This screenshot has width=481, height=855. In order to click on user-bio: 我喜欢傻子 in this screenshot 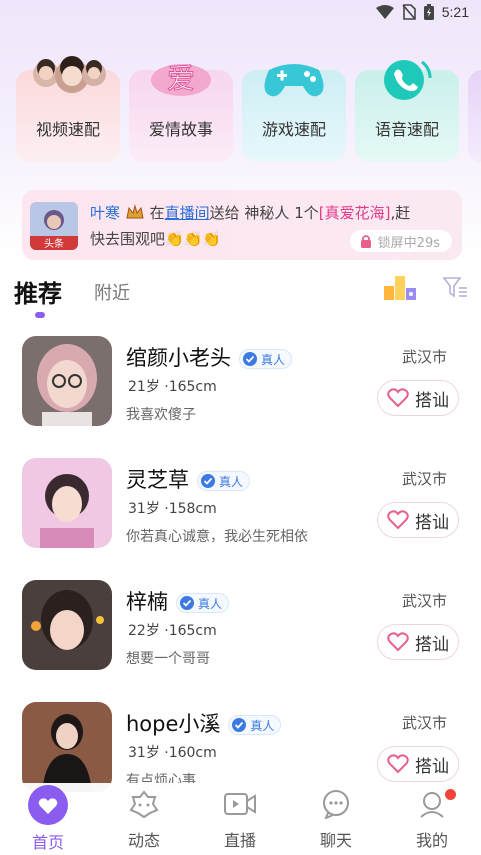, I will do `click(161, 415)`.